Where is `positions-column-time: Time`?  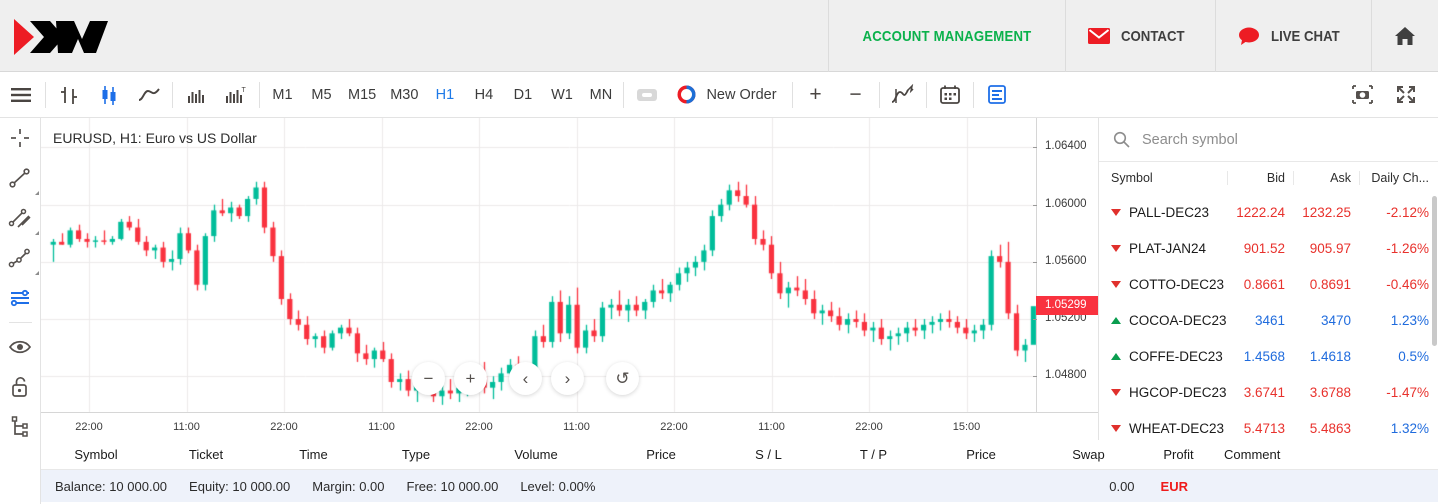 positions-column-time: Time is located at coordinates (313, 454).